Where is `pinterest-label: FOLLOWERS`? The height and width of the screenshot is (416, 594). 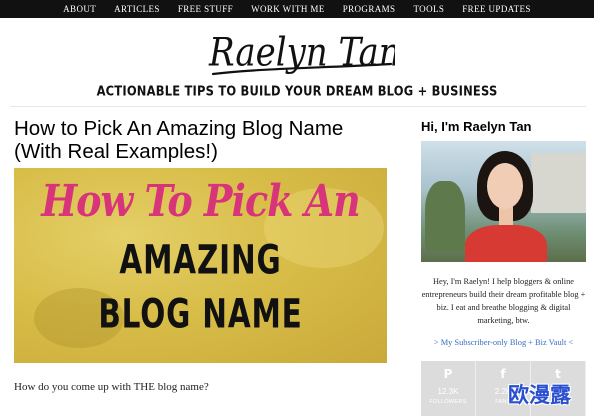 pinterest-label: FOLLOWERS is located at coordinates (448, 402).